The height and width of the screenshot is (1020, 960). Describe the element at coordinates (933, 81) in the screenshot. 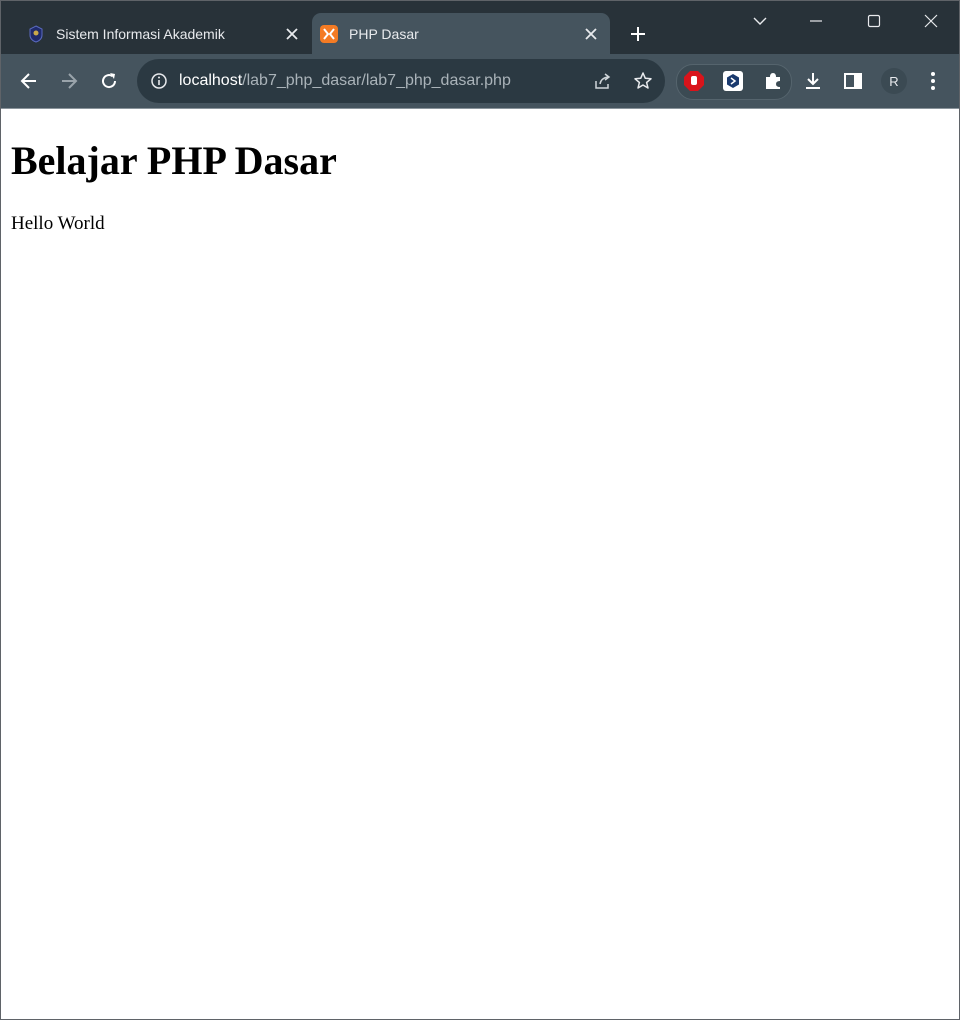

I see `more-menu-icon` at that location.